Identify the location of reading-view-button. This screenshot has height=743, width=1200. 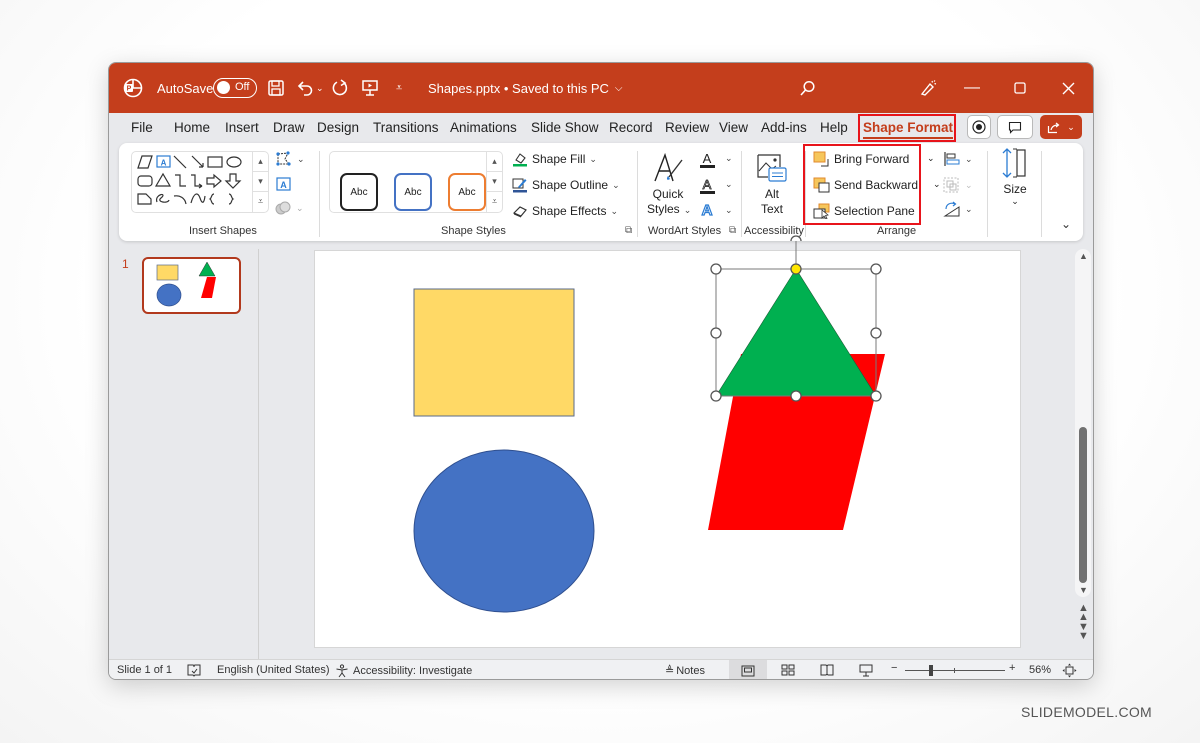
(827, 670).